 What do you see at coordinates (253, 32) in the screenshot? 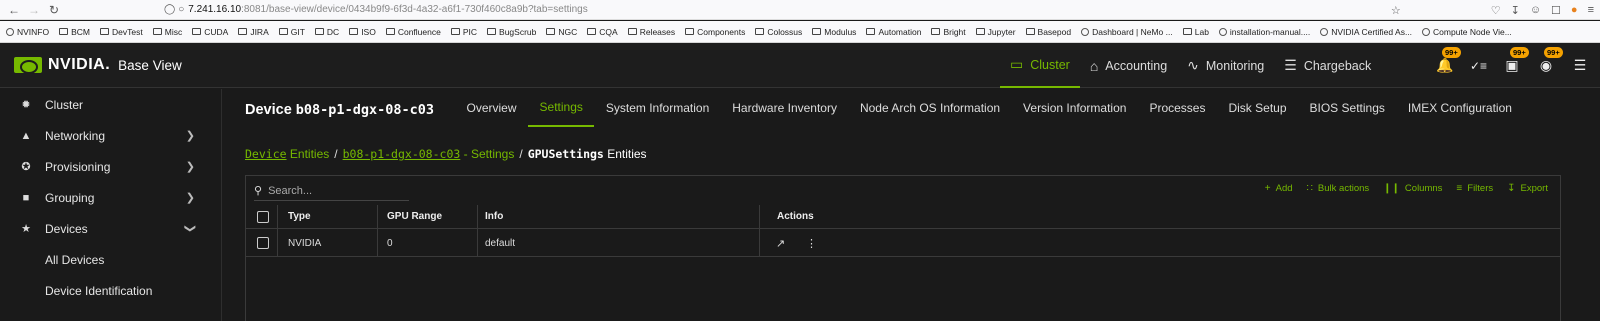
I see `bookmark-item: JIRA` at bounding box center [253, 32].